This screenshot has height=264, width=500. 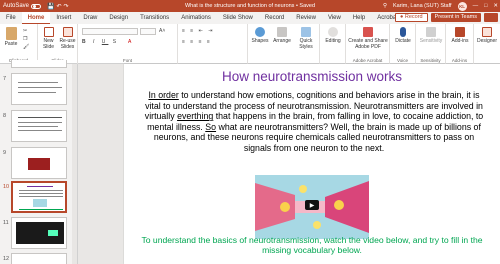 I want to click on user-name: Karim, Lana (SUT) Staff, so click(x=422, y=6).